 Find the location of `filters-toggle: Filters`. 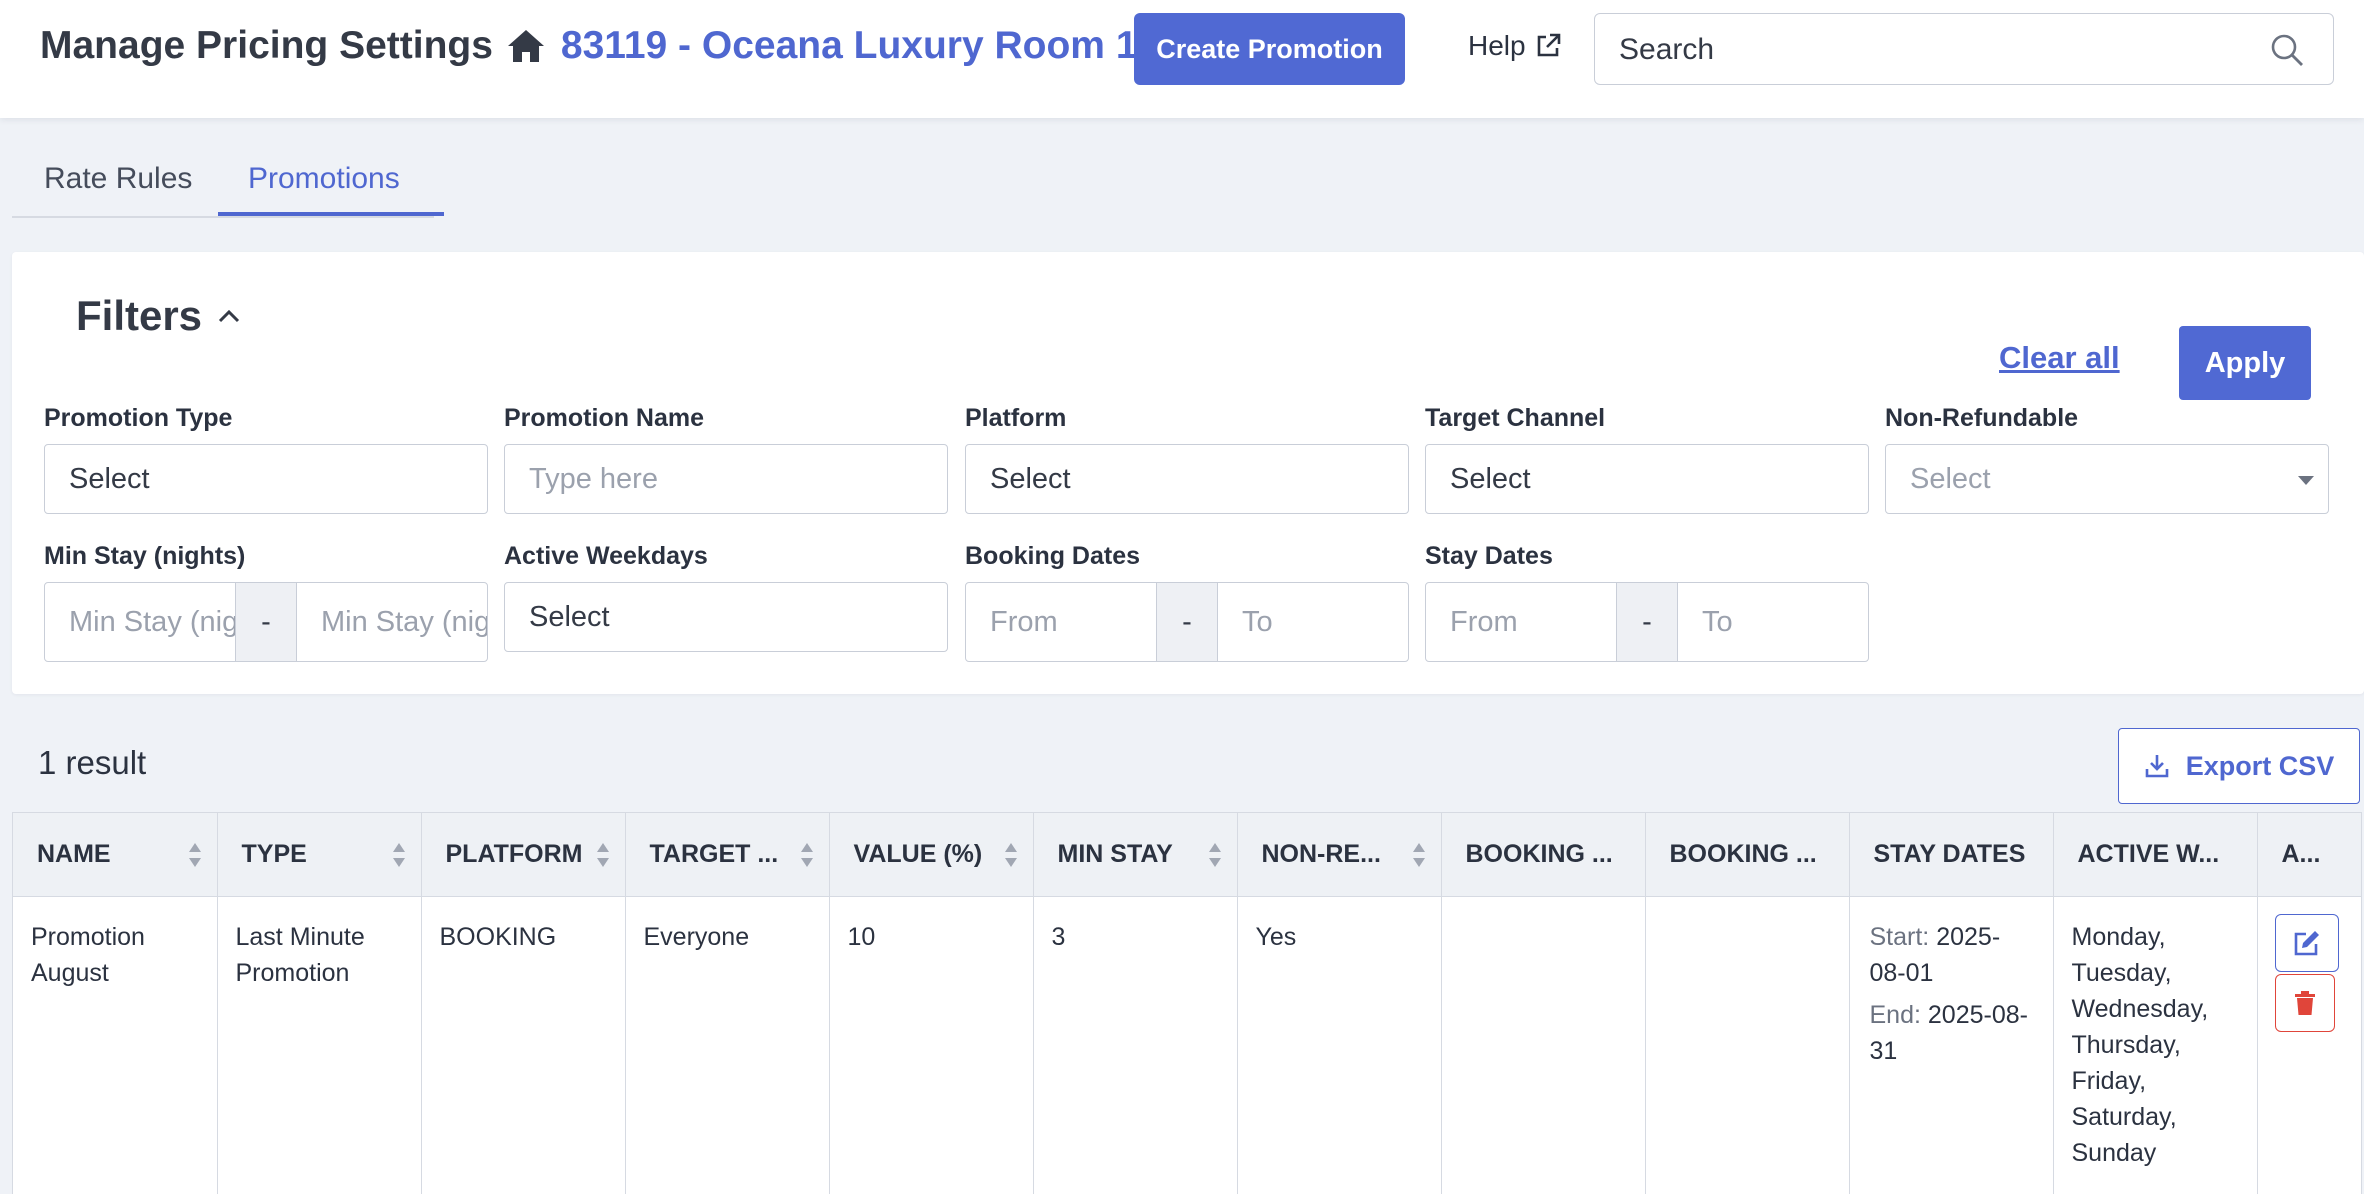

filters-toggle: Filters is located at coordinates (159, 316).